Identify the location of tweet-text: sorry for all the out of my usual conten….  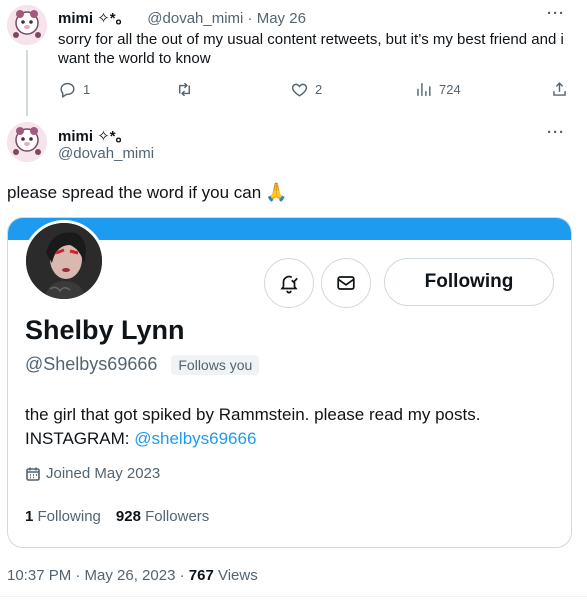
(311, 49).